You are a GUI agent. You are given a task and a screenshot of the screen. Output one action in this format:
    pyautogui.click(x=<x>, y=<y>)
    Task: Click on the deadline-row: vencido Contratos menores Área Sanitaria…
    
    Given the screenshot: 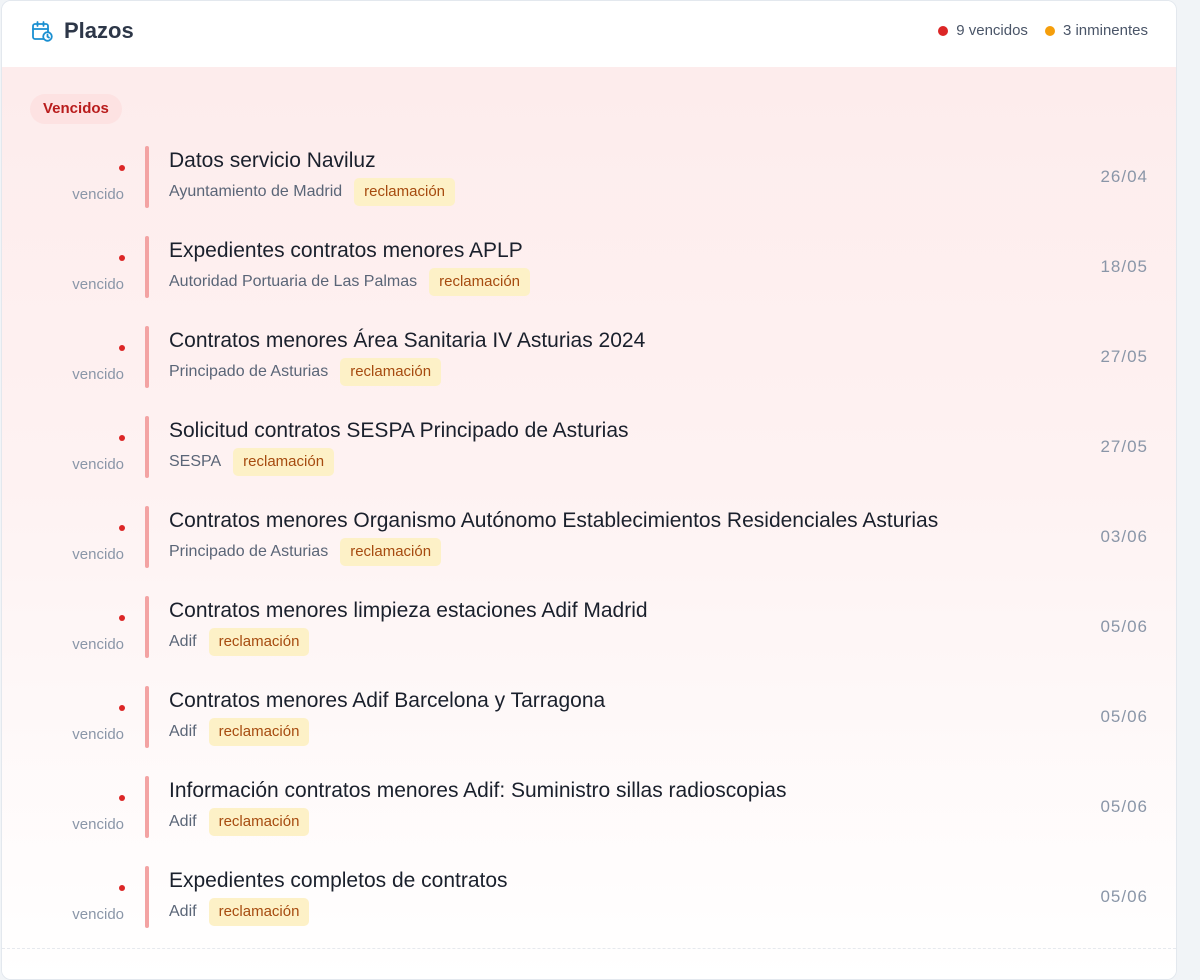 What is the action you would take?
    pyautogui.click(x=589, y=371)
    